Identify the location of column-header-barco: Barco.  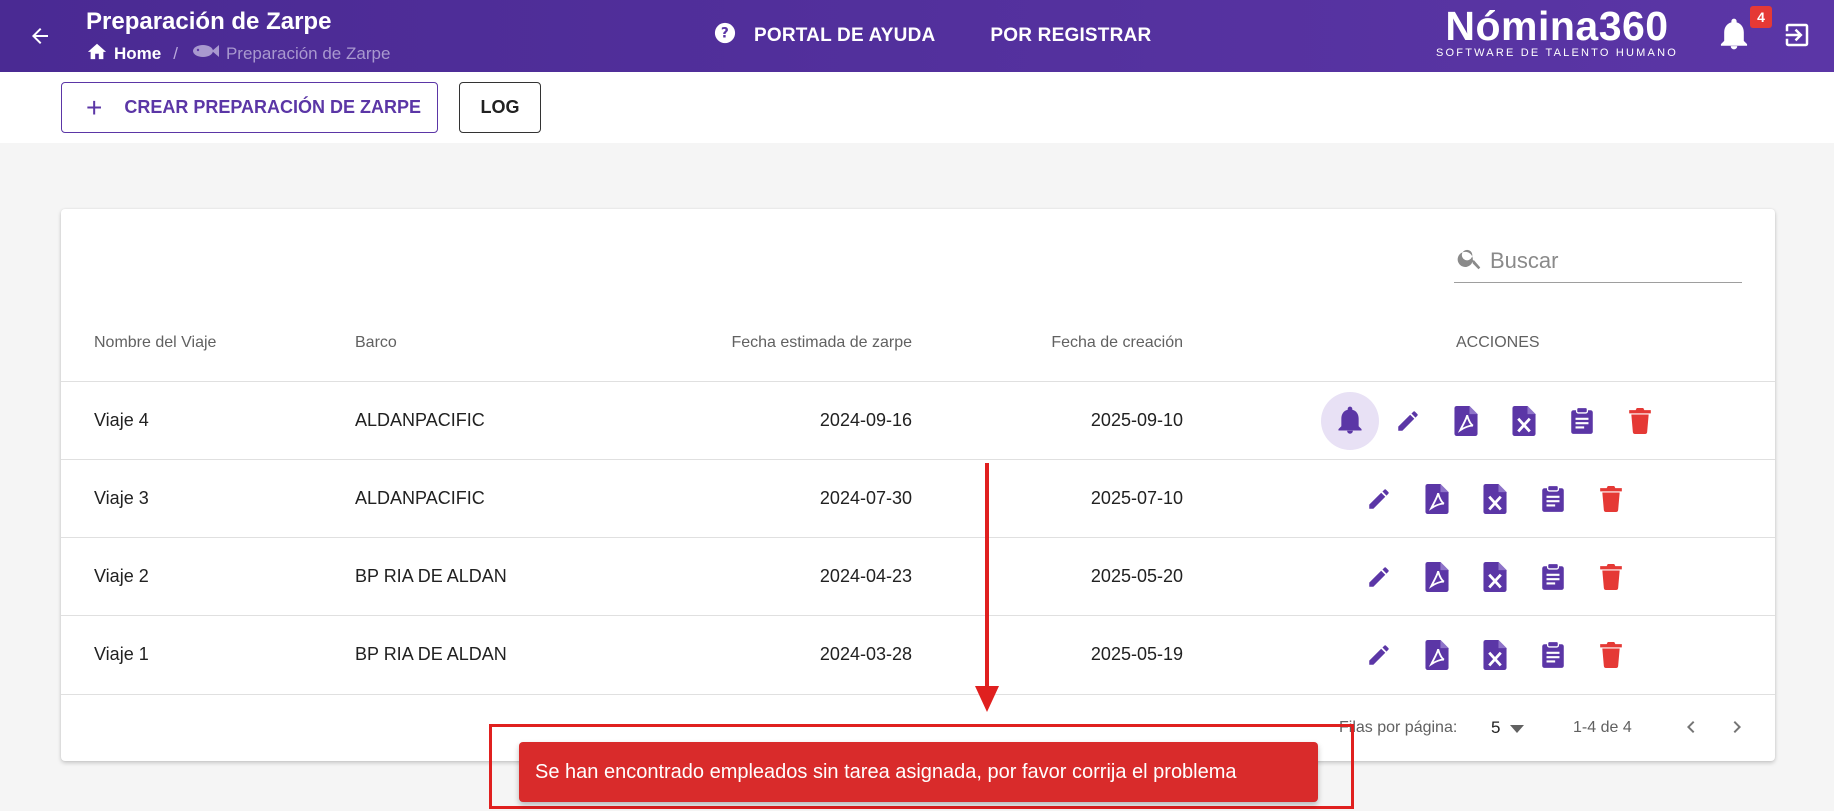
(376, 343).